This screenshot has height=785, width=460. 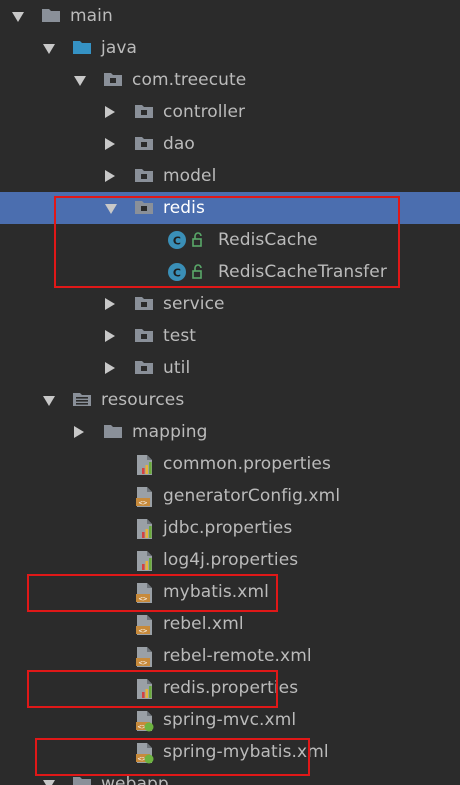 What do you see at coordinates (230, 432) in the screenshot?
I see `tree-item-mapping: mapping` at bounding box center [230, 432].